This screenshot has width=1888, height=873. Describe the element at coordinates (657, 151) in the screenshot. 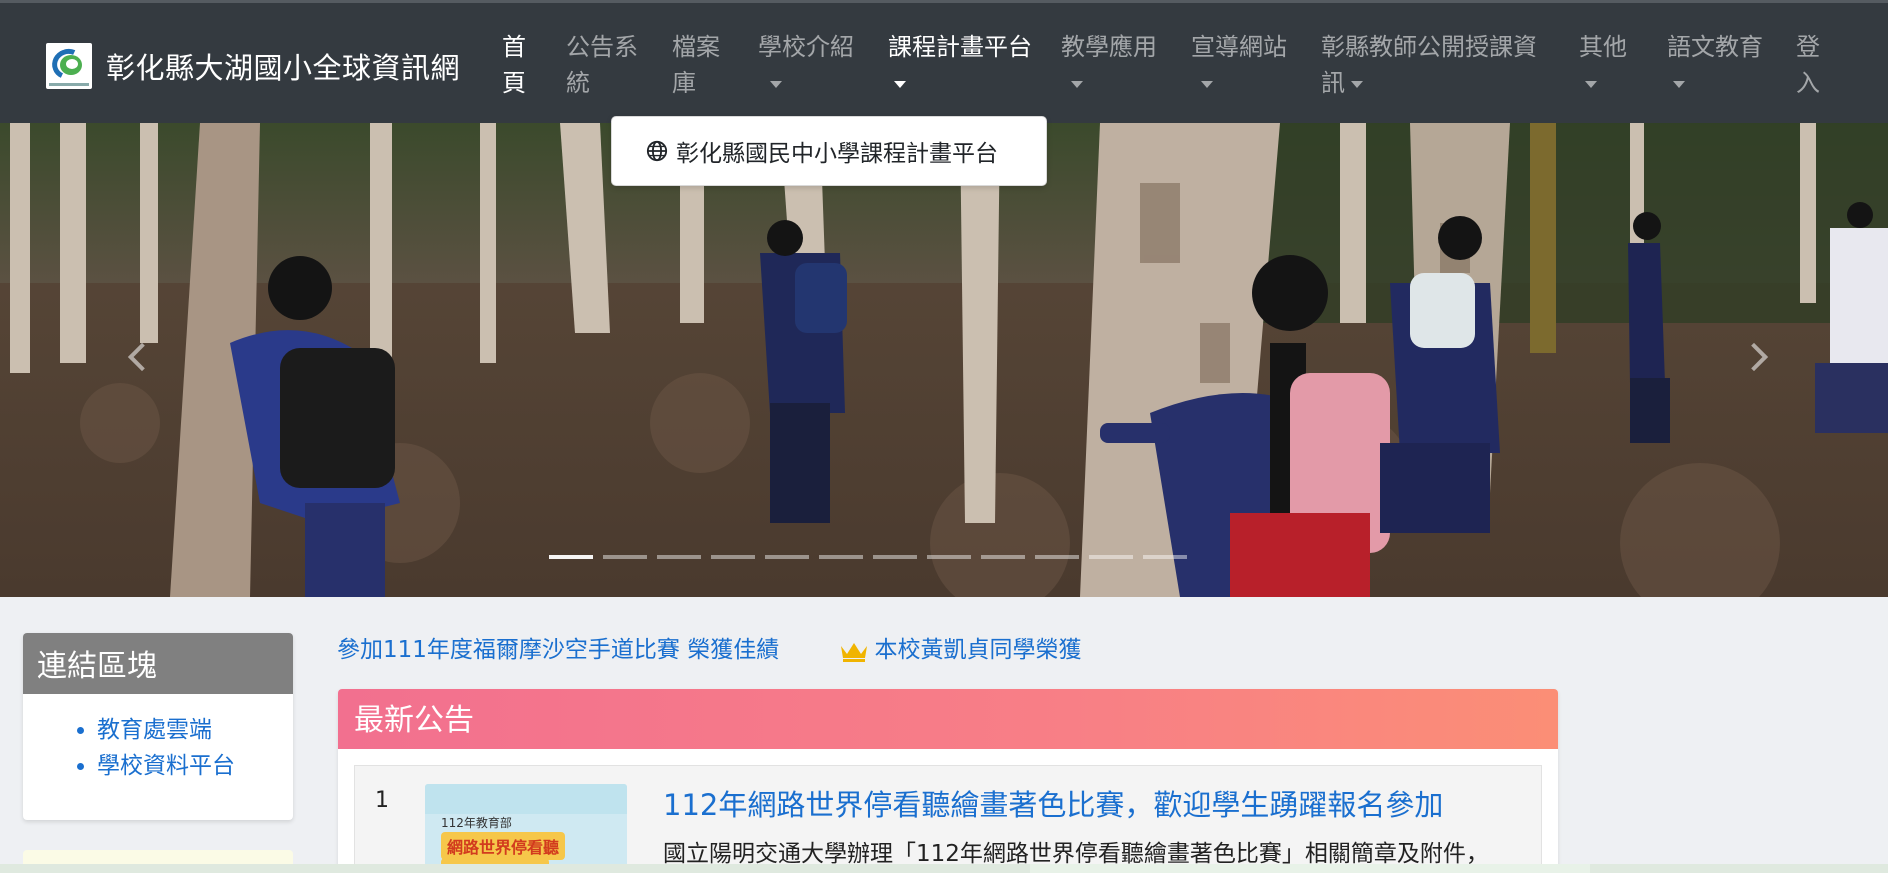

I see `globe-icon` at that location.